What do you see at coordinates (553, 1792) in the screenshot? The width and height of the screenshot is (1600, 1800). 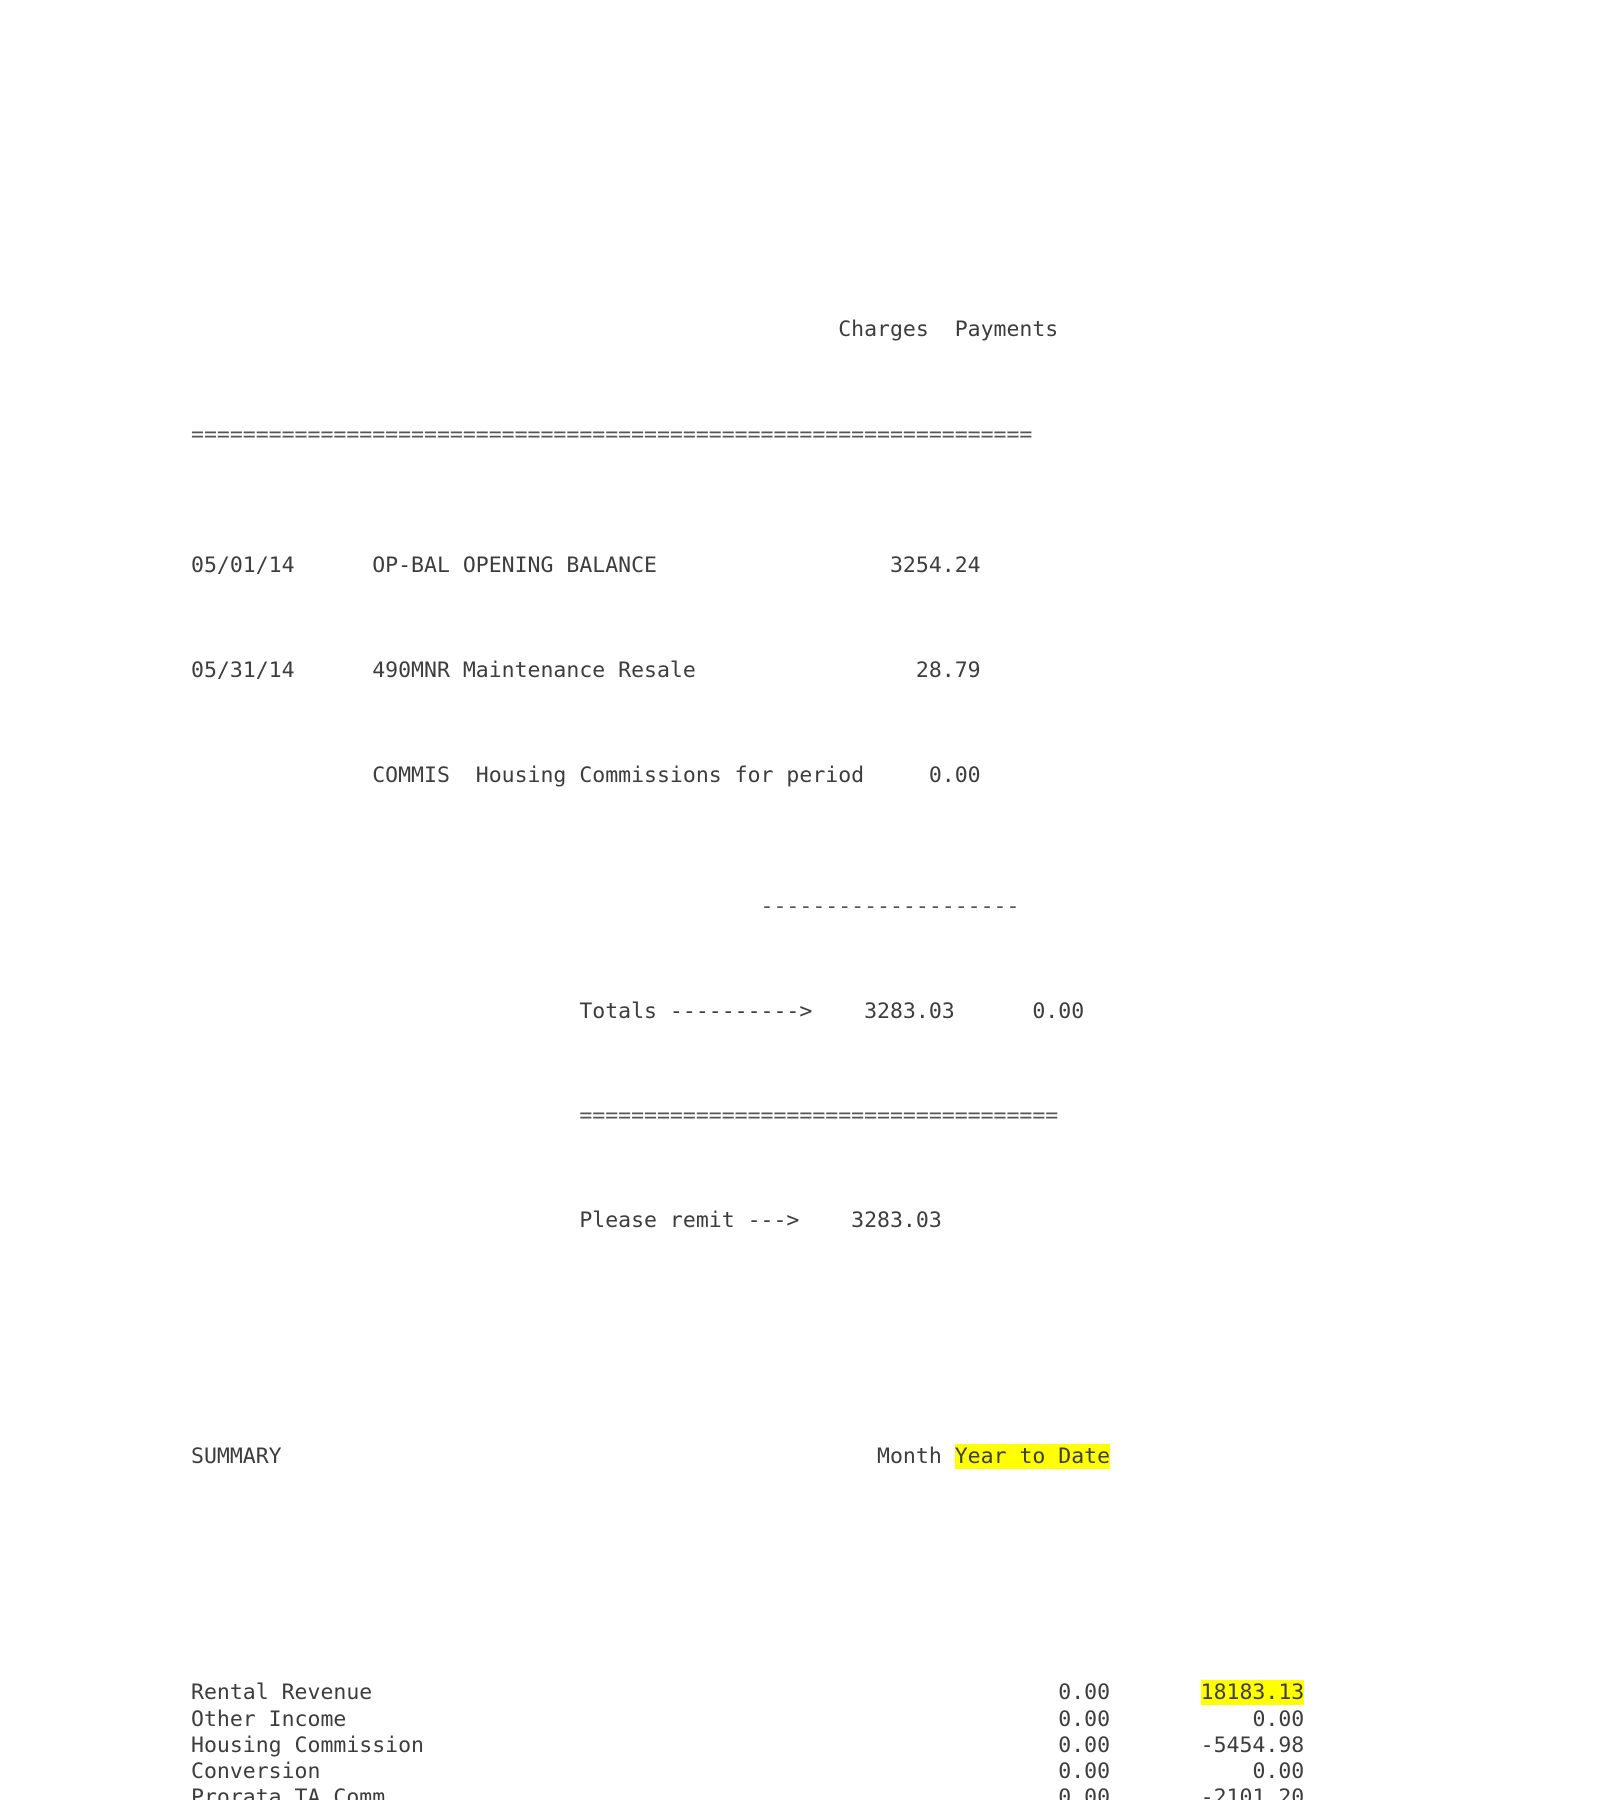 I see `summary-row-label: Prorata TA Comm` at bounding box center [553, 1792].